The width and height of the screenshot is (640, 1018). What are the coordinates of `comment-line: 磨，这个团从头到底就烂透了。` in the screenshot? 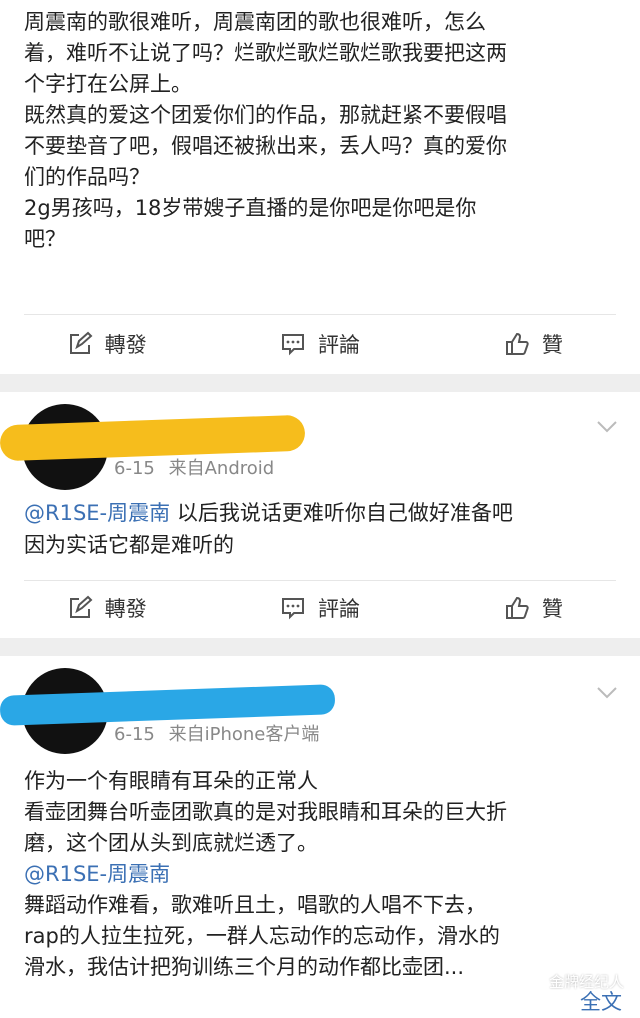 It's located at (171, 843).